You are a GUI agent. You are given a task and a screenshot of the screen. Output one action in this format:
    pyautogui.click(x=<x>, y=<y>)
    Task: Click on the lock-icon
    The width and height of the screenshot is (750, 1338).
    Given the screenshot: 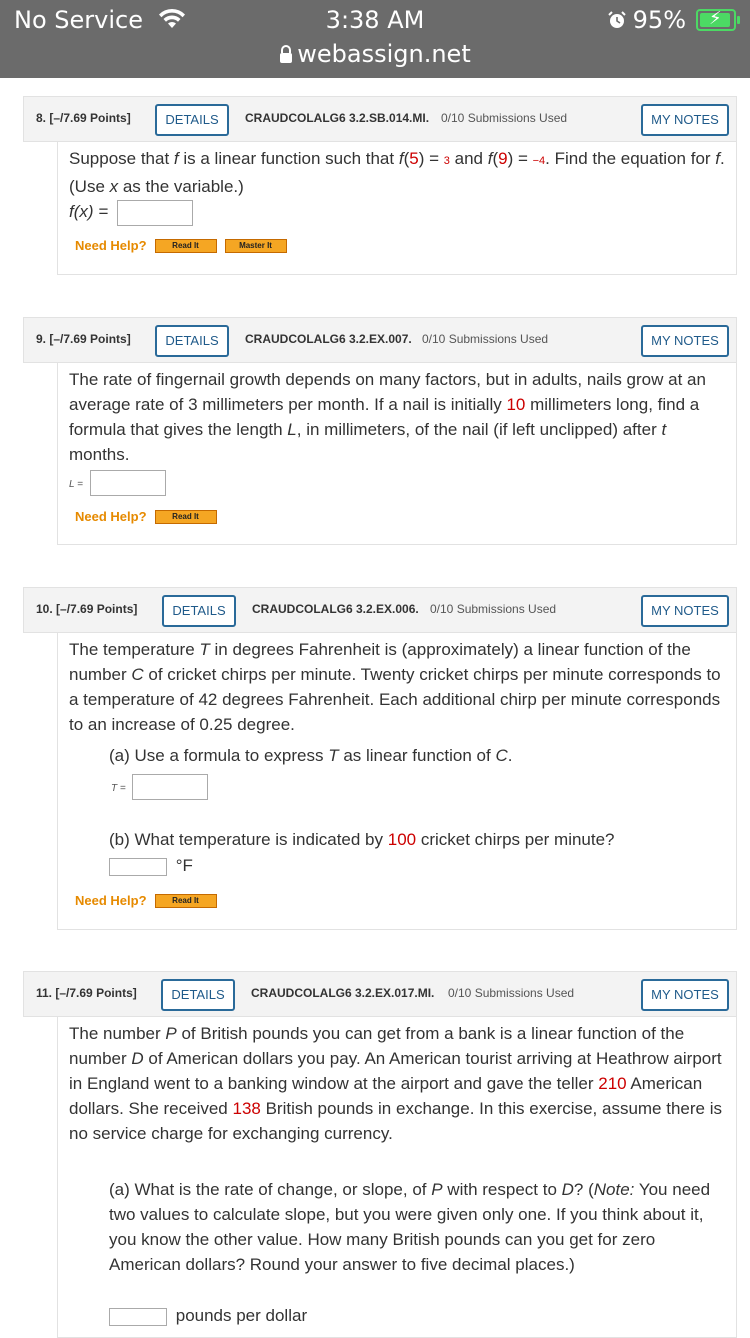 What is the action you would take?
    pyautogui.click(x=286, y=54)
    